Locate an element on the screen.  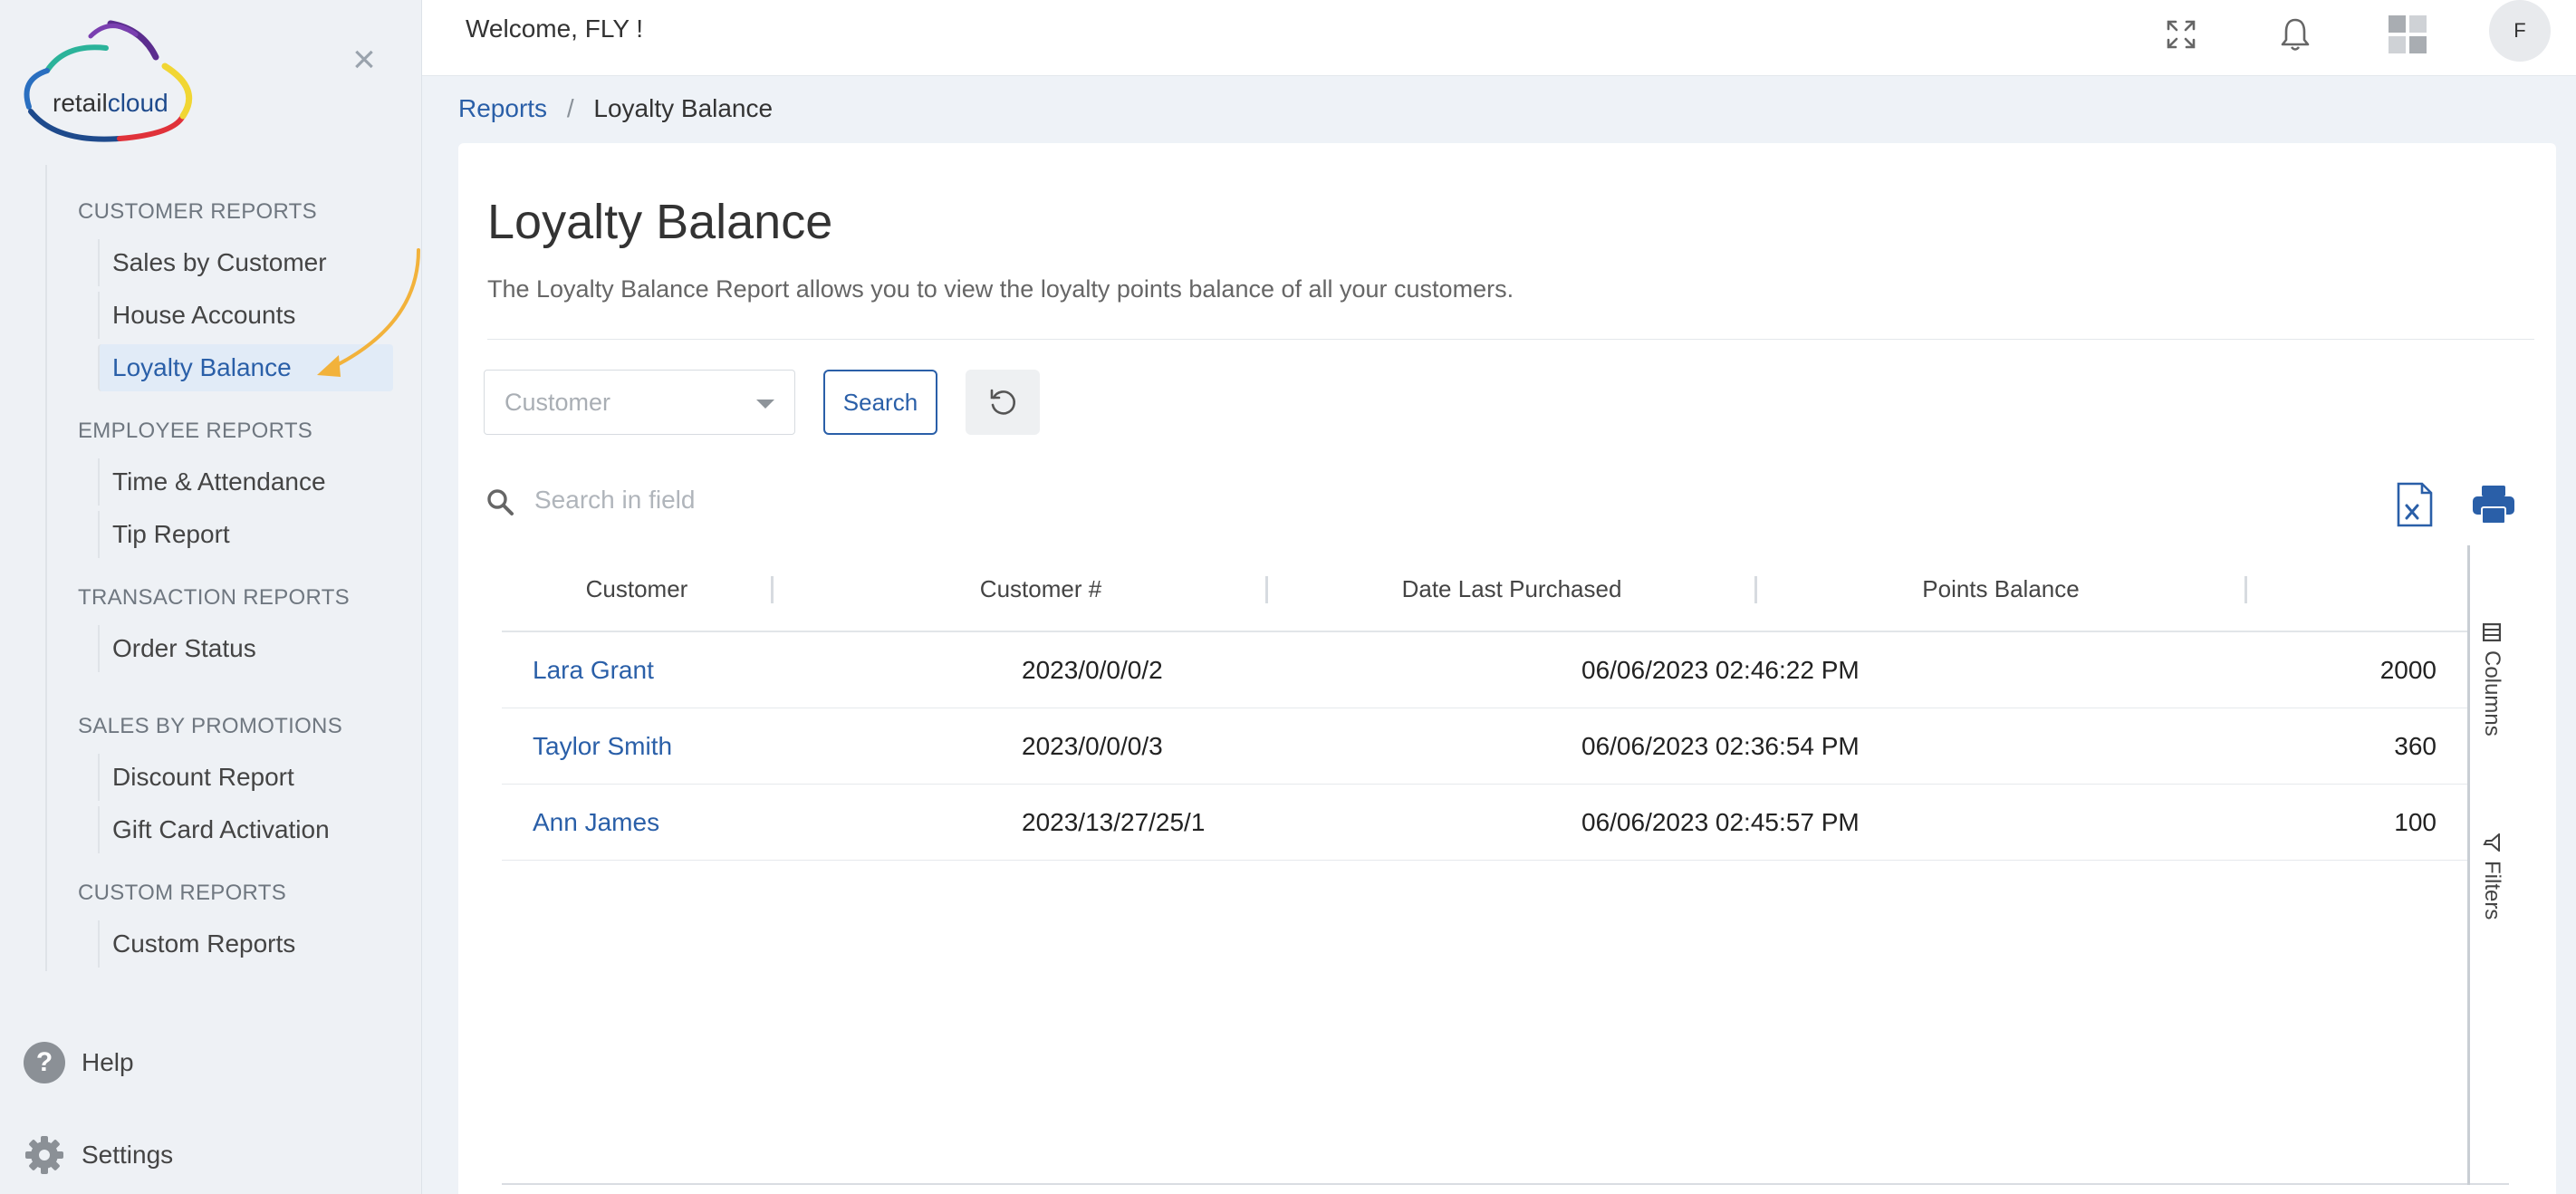
customer-name-link: Taylor Smith is located at coordinates (602, 746).